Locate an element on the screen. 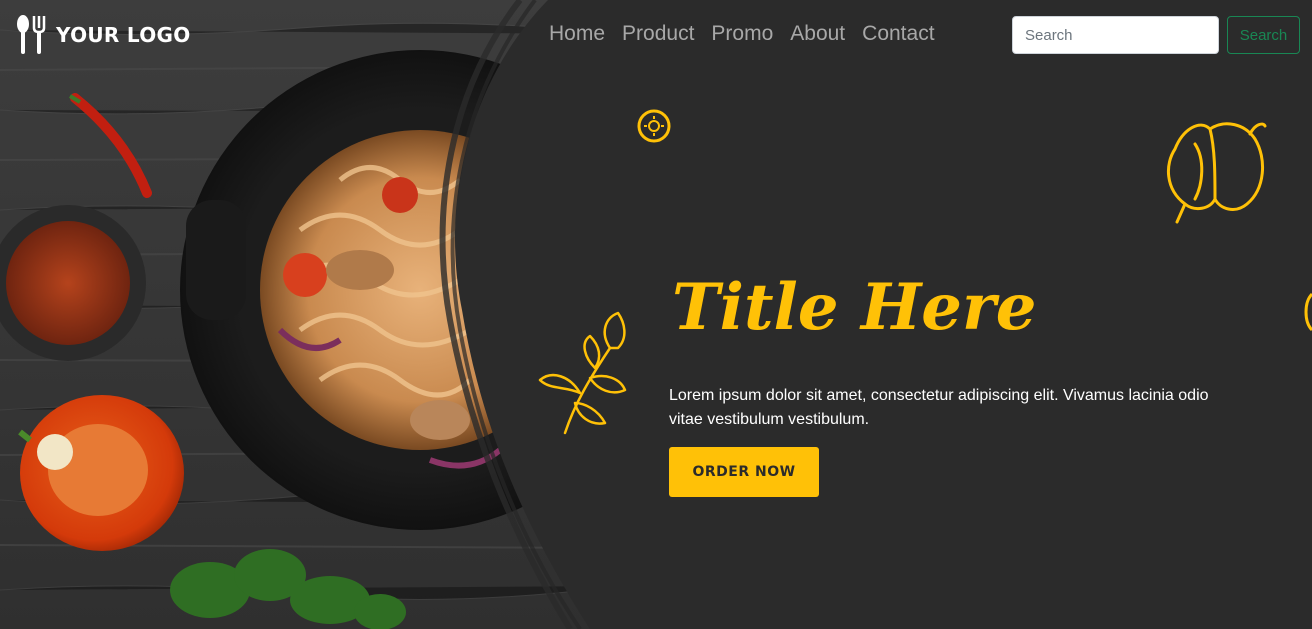 The height and width of the screenshot is (629, 1312). nav-about: About is located at coordinates (817, 34).